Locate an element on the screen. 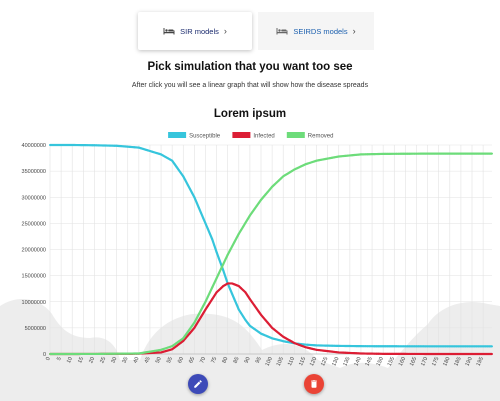 Image resolution: width=500 pixels, height=401 pixels. legend-item: Removed is located at coordinates (310, 136).